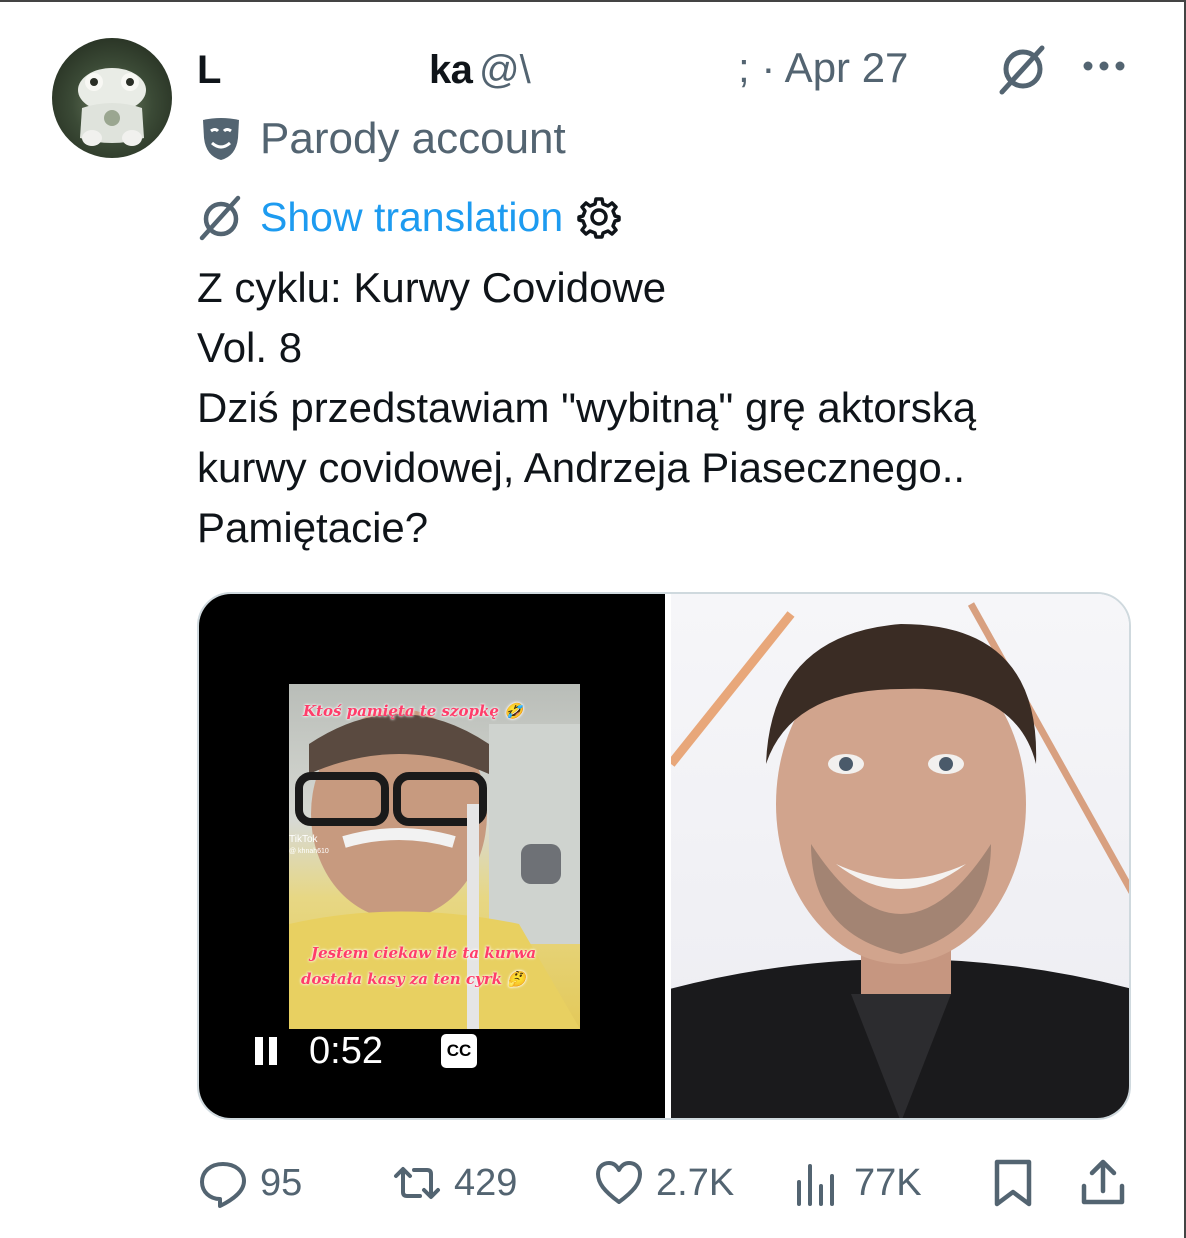  What do you see at coordinates (408, 217) in the screenshot?
I see `show-translation: Show translation` at bounding box center [408, 217].